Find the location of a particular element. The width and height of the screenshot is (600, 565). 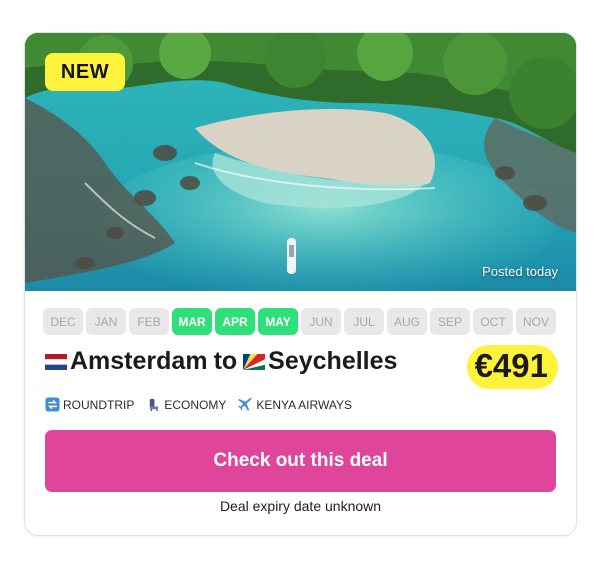

seychelles-flag-icon is located at coordinates (254, 361).